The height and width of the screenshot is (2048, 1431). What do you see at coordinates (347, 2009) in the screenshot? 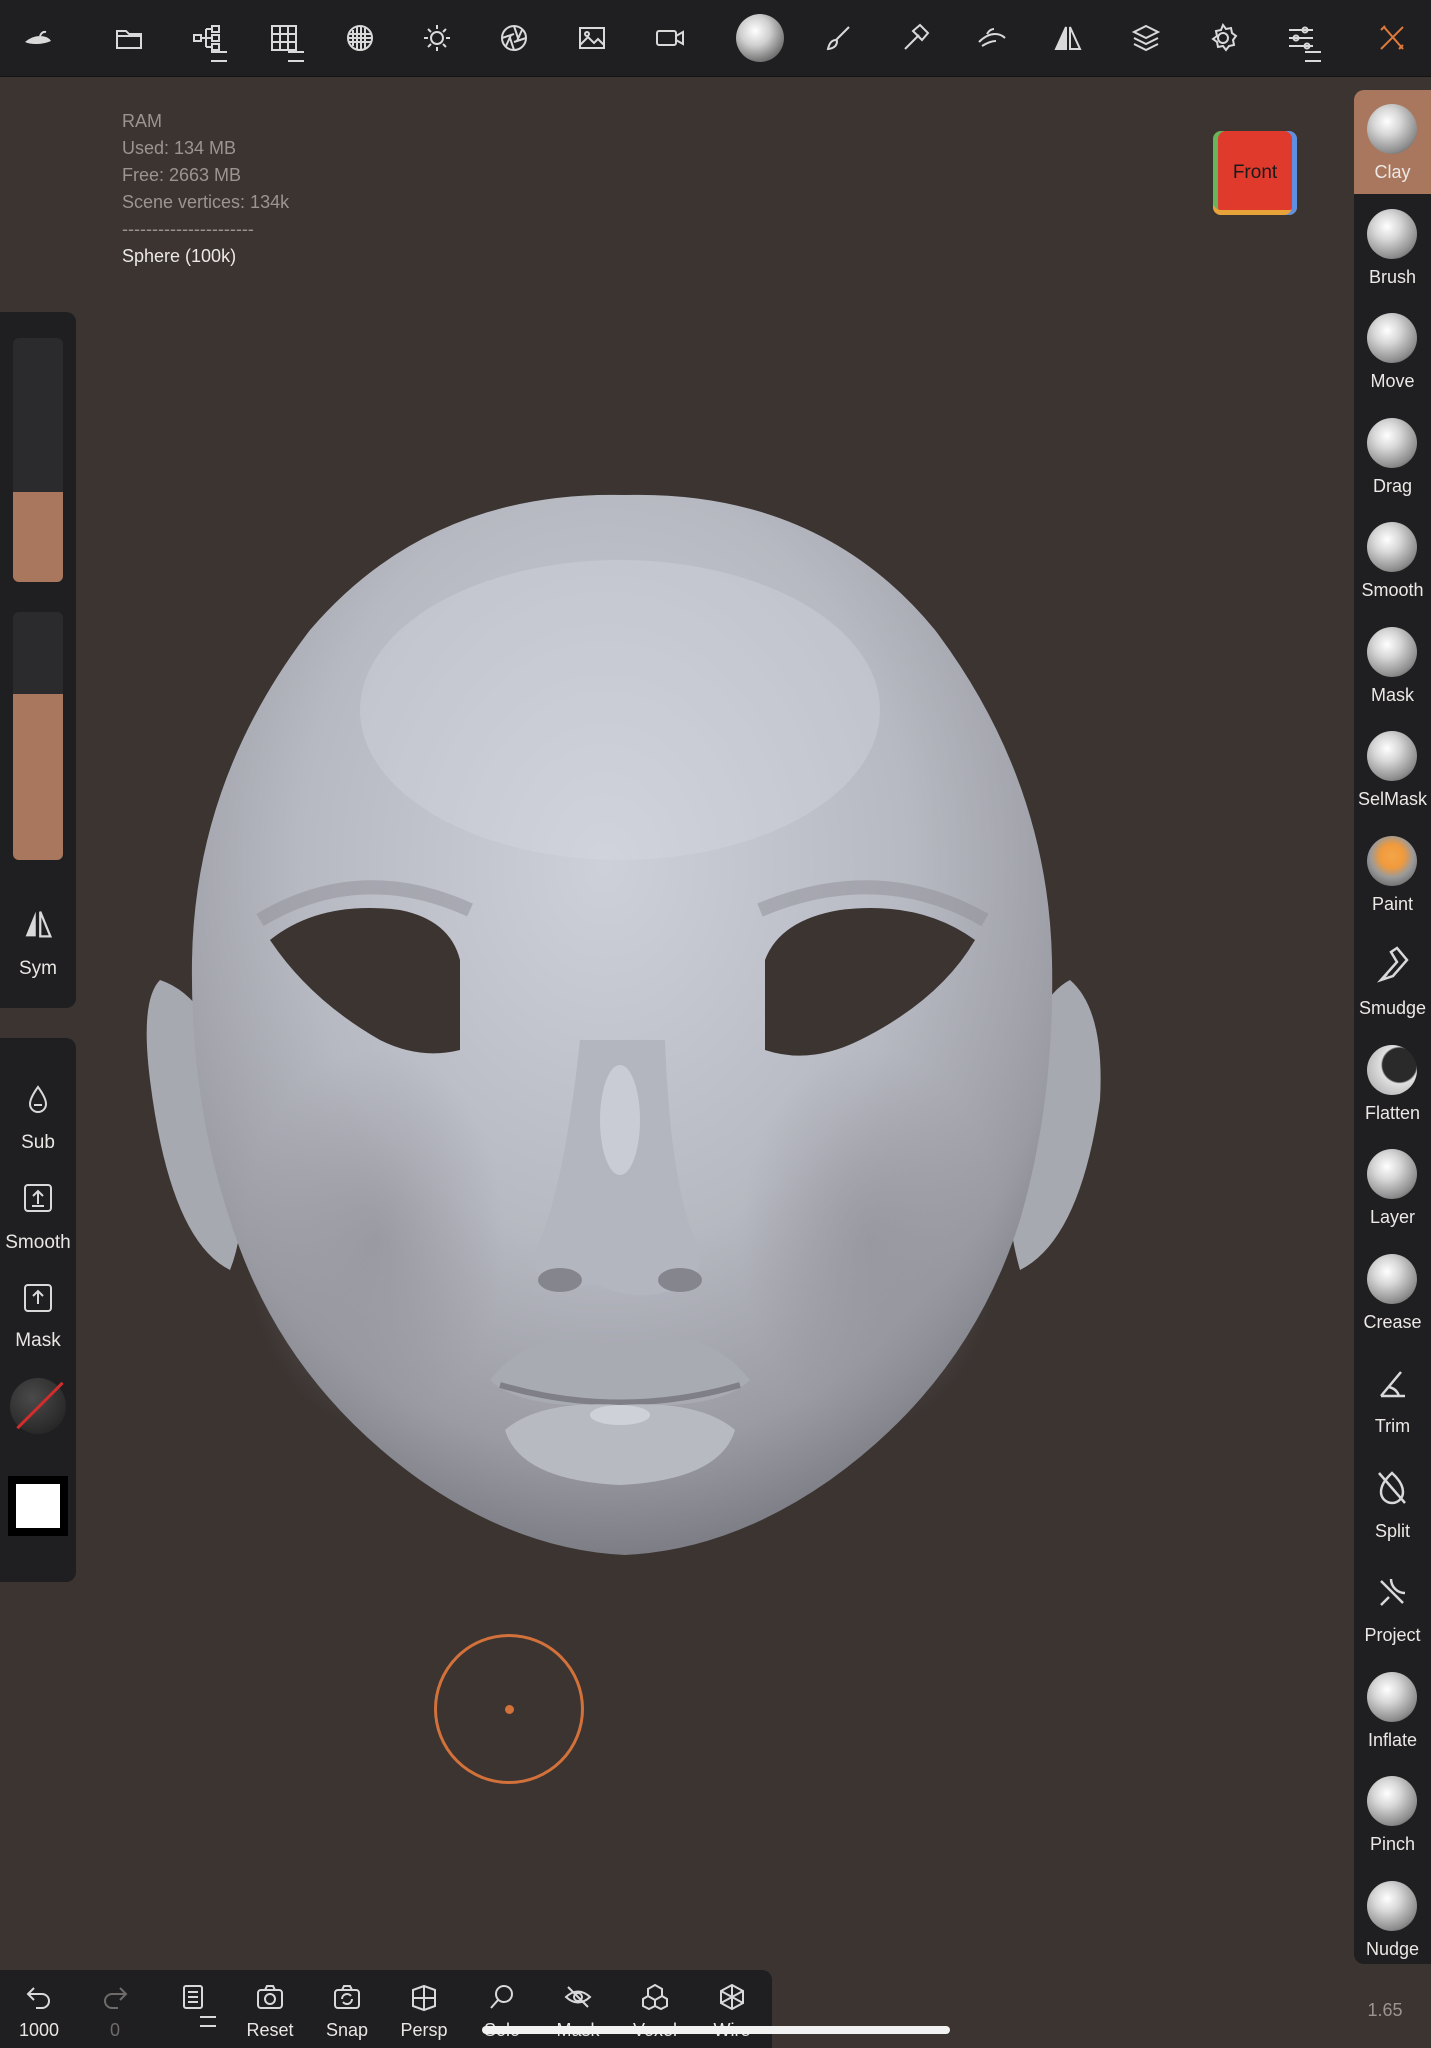
I see `snap-button: Snap` at bounding box center [347, 2009].